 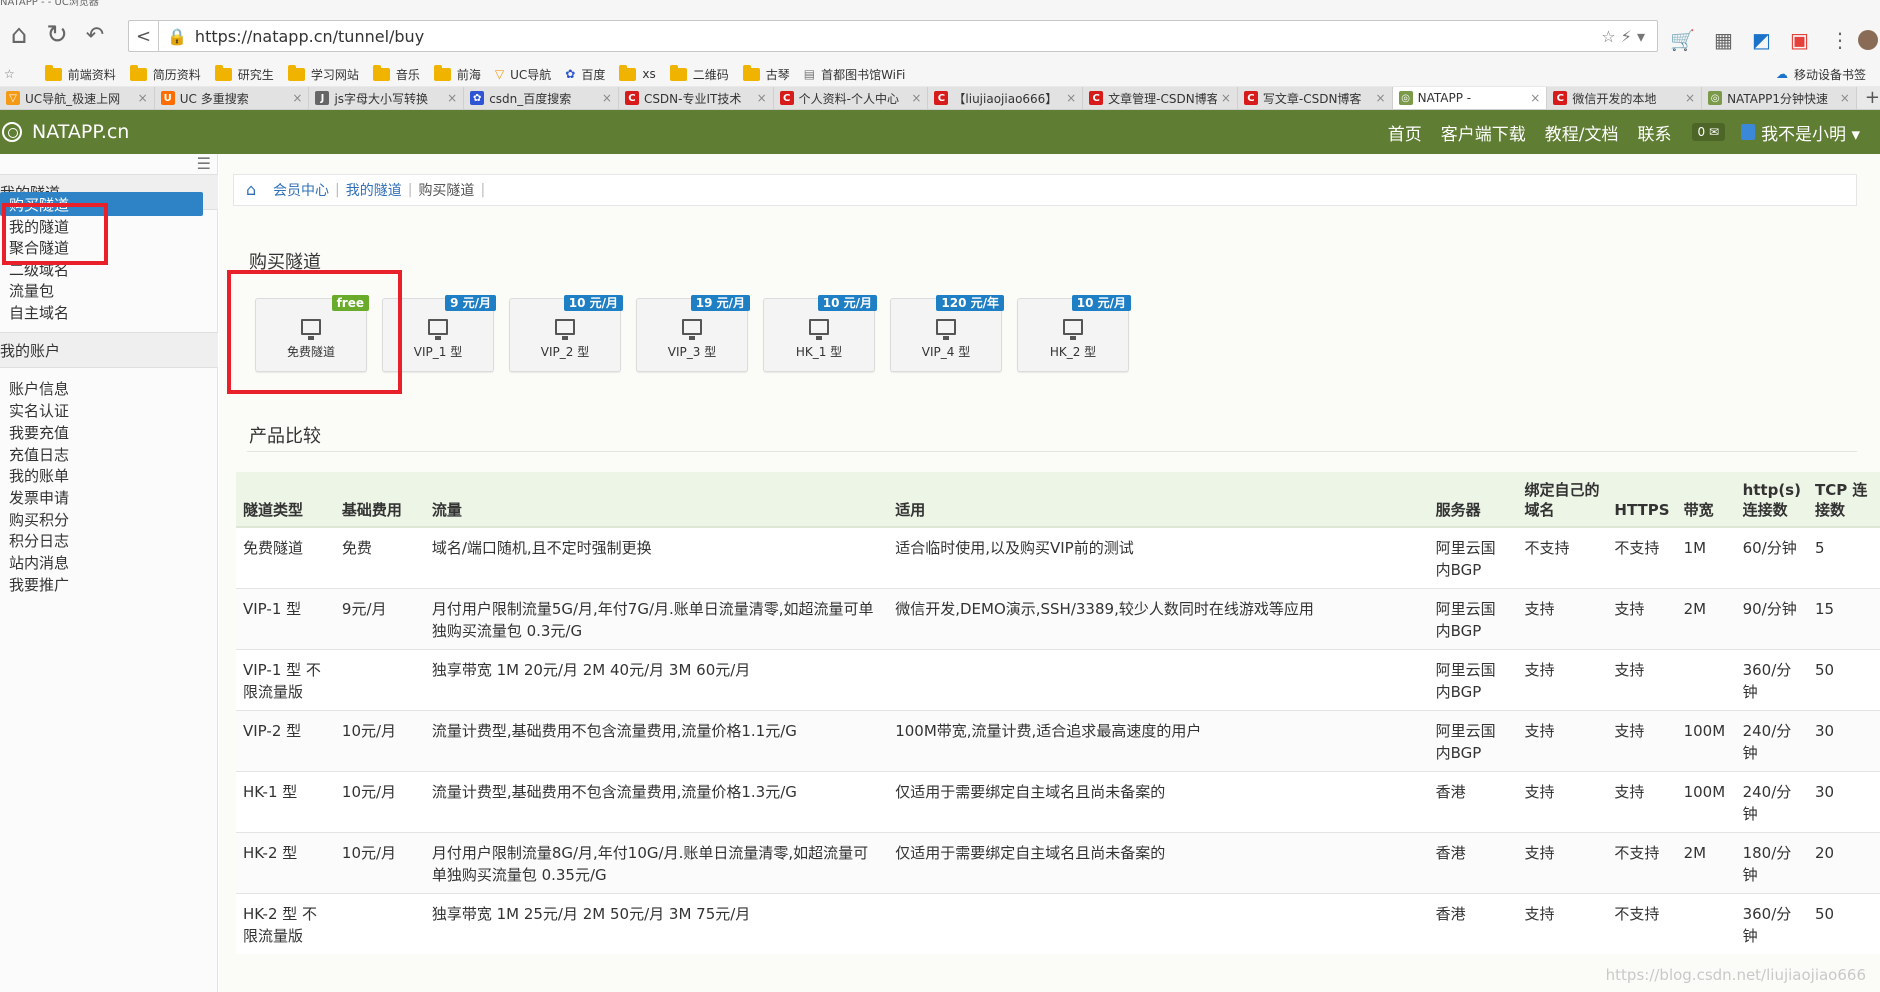 I want to click on nav-client-download: 客户端下载, so click(x=1483, y=132).